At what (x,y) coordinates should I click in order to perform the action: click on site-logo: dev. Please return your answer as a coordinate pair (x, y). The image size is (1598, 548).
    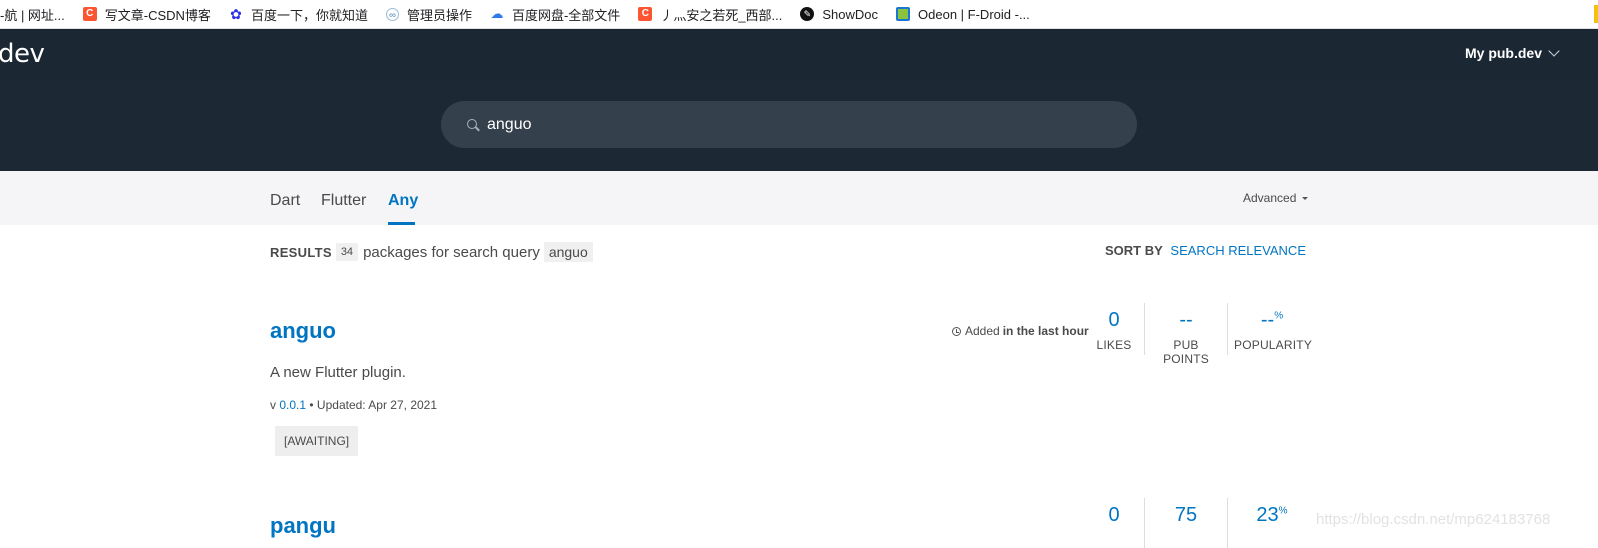
    Looking at the image, I should click on (22, 54).